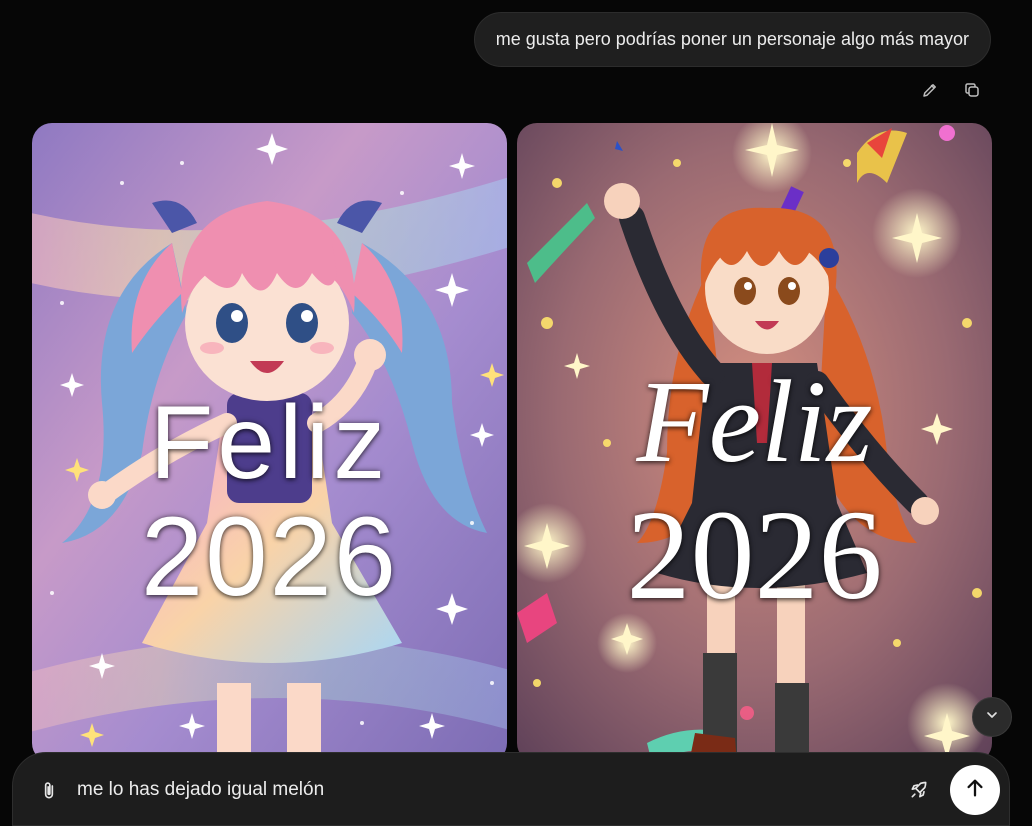  Describe the element at coordinates (457, 790) in the screenshot. I see `message-input` at that location.